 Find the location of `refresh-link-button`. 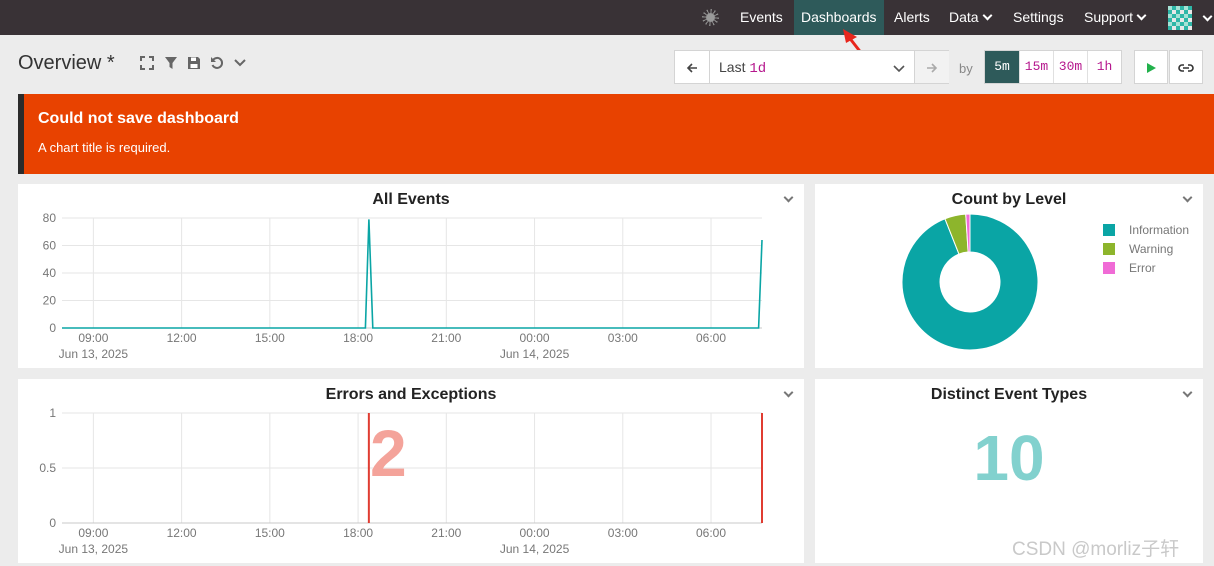

refresh-link-button is located at coordinates (1186, 67).